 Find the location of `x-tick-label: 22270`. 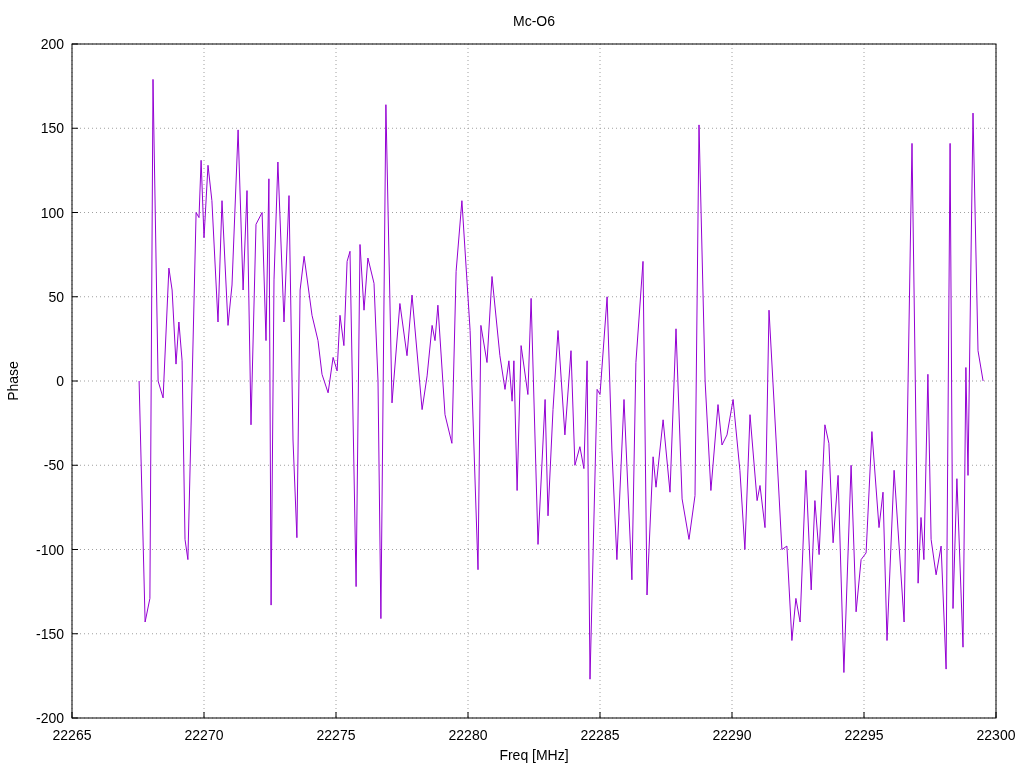

x-tick-label: 22270 is located at coordinates (204, 735).